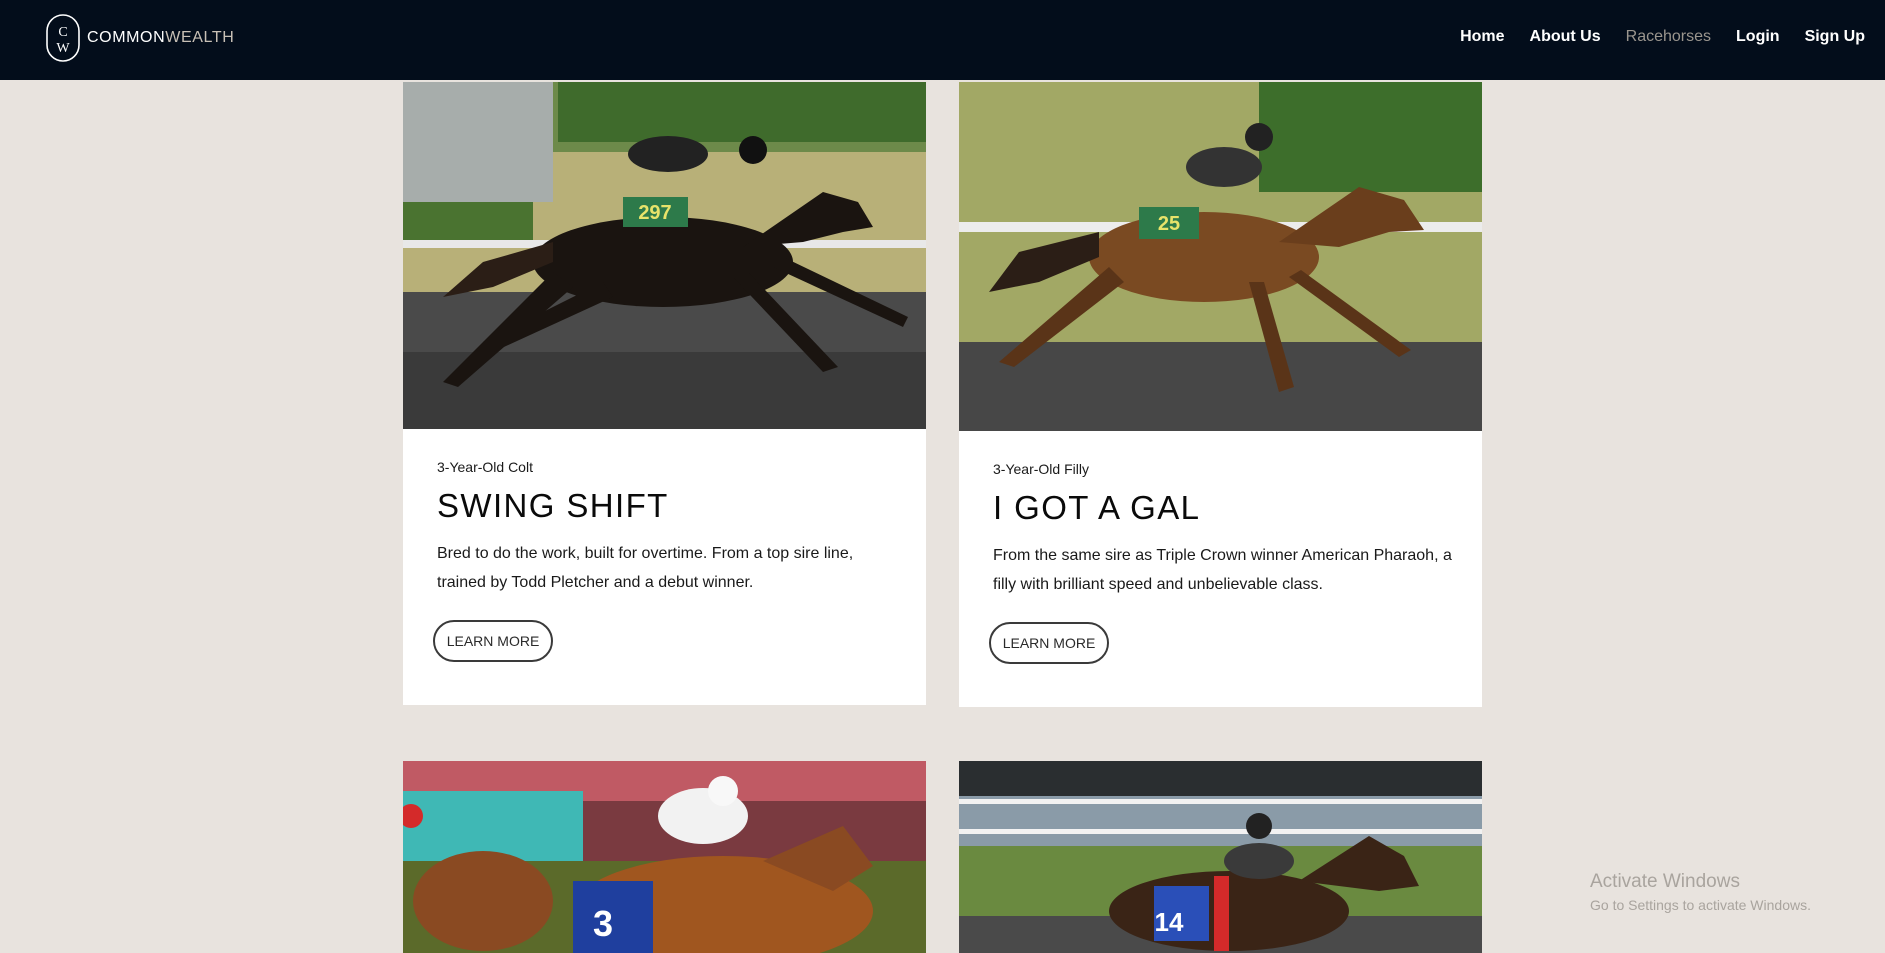 The image size is (1885, 953). What do you see at coordinates (1758, 37) in the screenshot?
I see `nav-login: Login` at bounding box center [1758, 37].